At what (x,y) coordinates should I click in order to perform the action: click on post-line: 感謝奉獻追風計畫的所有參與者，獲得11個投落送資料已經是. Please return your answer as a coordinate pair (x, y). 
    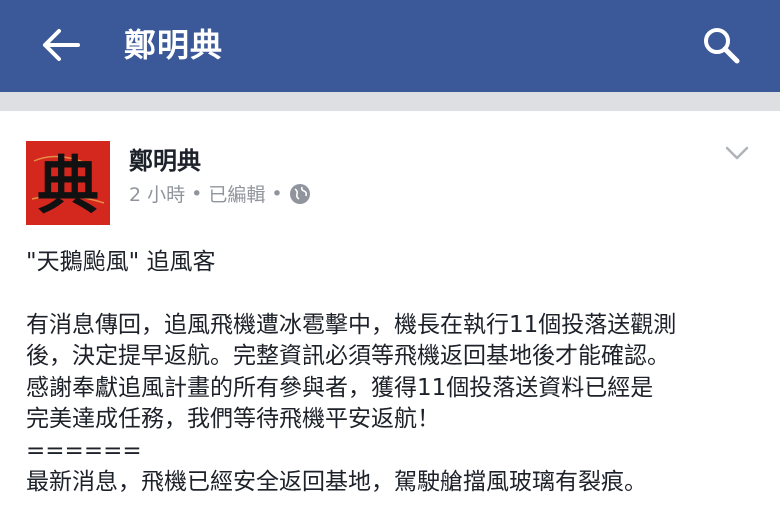
    Looking at the image, I should click on (340, 387).